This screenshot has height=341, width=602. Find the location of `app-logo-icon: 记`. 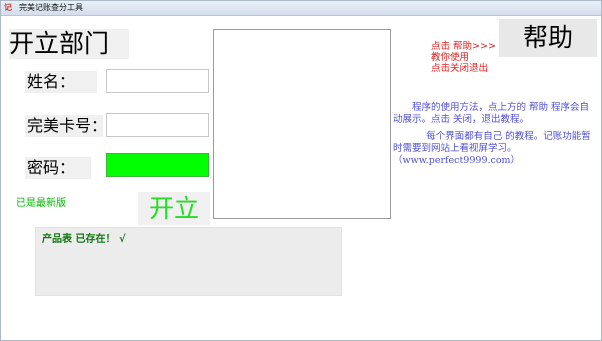

app-logo-icon: 记 is located at coordinates (8, 7).